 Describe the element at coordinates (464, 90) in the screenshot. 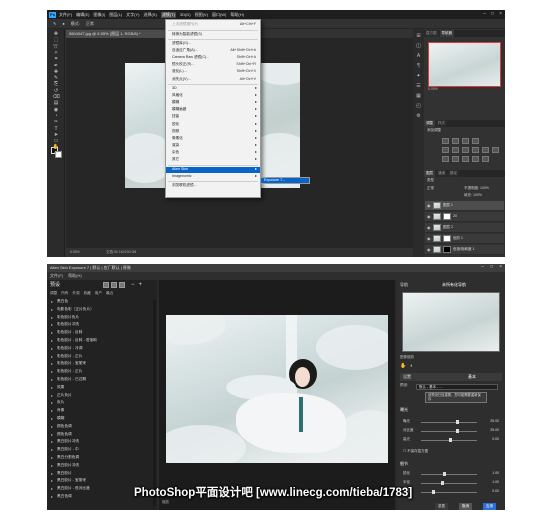

I see `navigator-zoom: 6.55%` at that location.